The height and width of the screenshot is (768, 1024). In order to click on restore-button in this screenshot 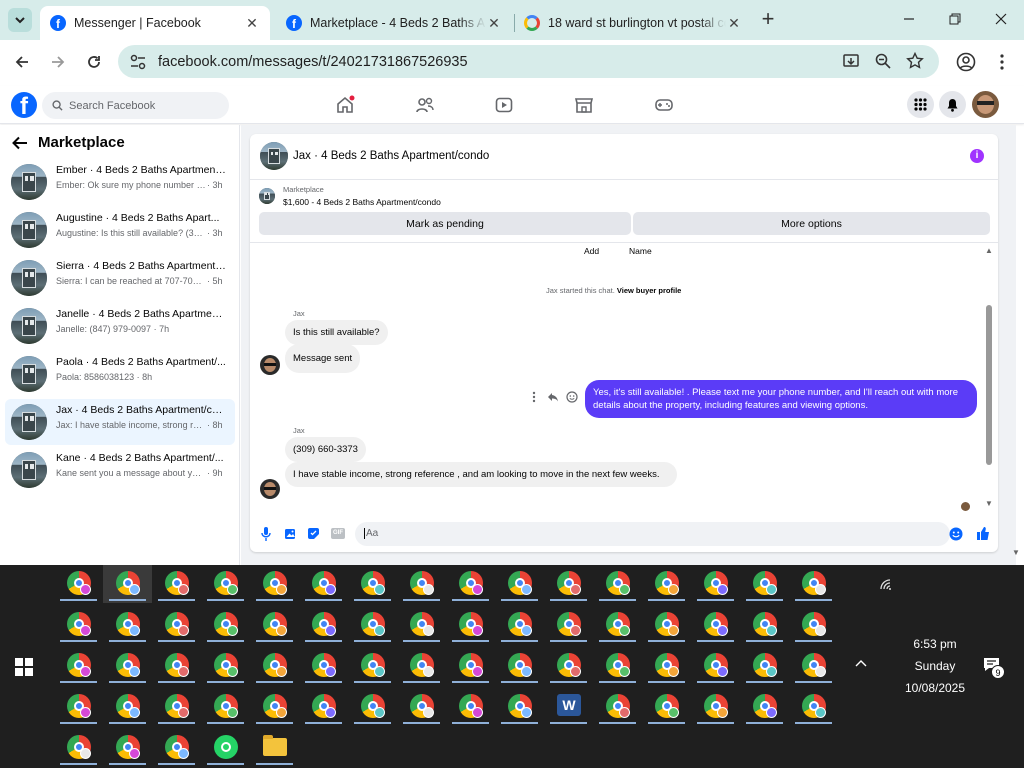, I will do `click(955, 19)`.